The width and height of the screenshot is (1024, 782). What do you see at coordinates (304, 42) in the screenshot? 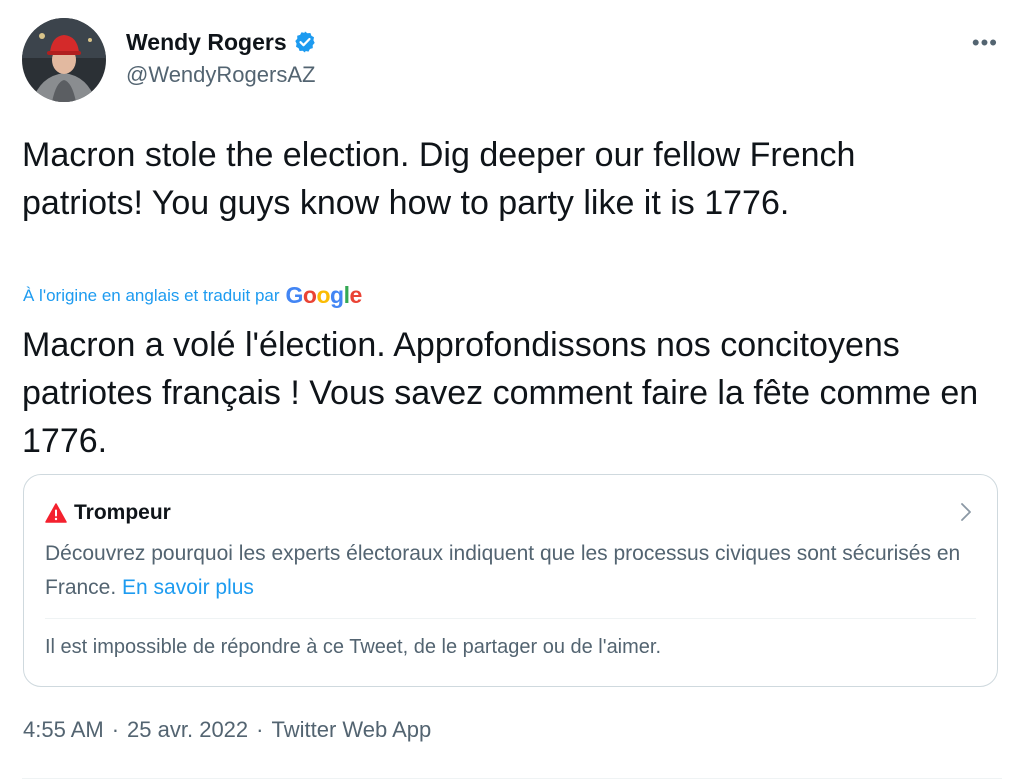
I see `verified-badge-icon` at bounding box center [304, 42].